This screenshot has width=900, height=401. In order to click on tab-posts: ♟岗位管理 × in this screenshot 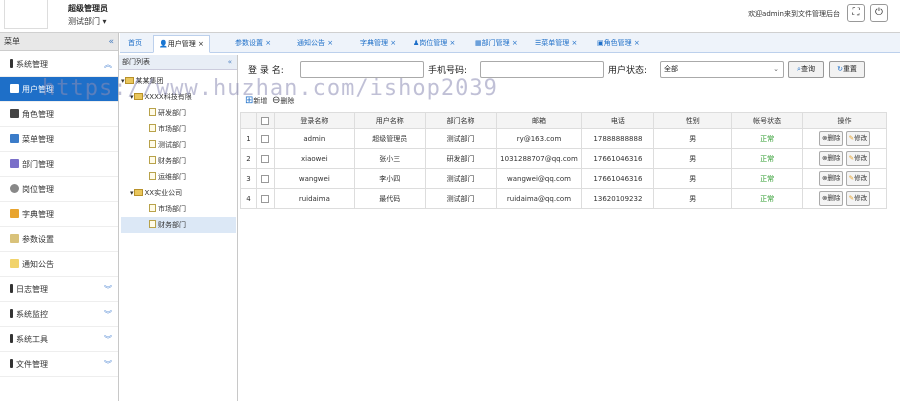, I will do `click(434, 44)`.